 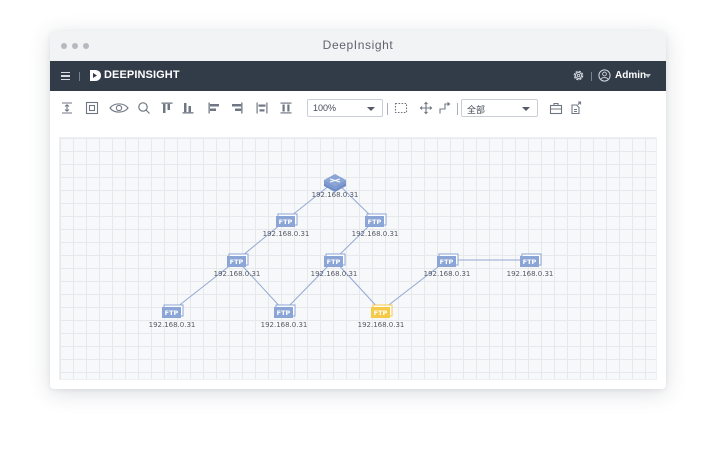 I want to click on distribute-horizontal-icon, so click(x=262, y=108).